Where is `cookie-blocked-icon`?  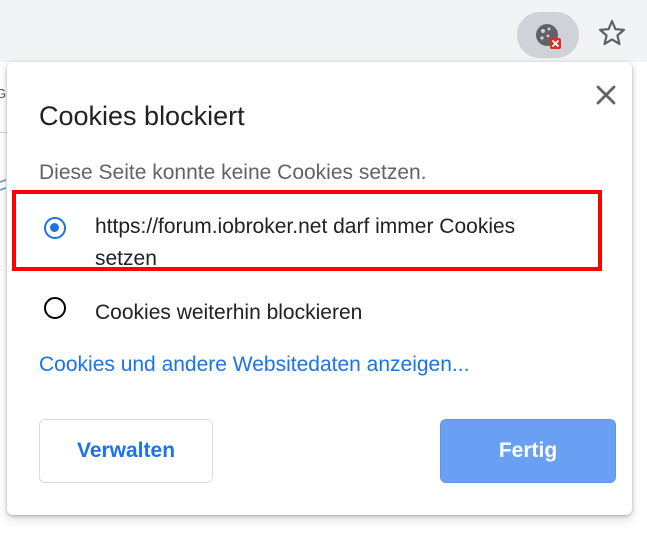
cookie-blocked-icon is located at coordinates (548, 36).